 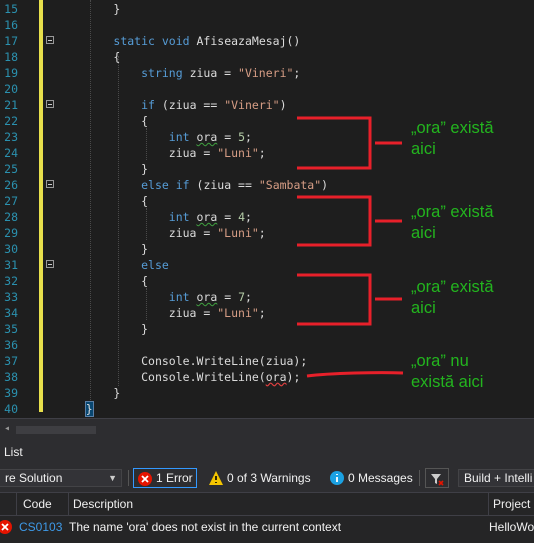 What do you see at coordinates (112, 478) in the screenshot?
I see `chevron-down-icon: ▼` at bounding box center [112, 478].